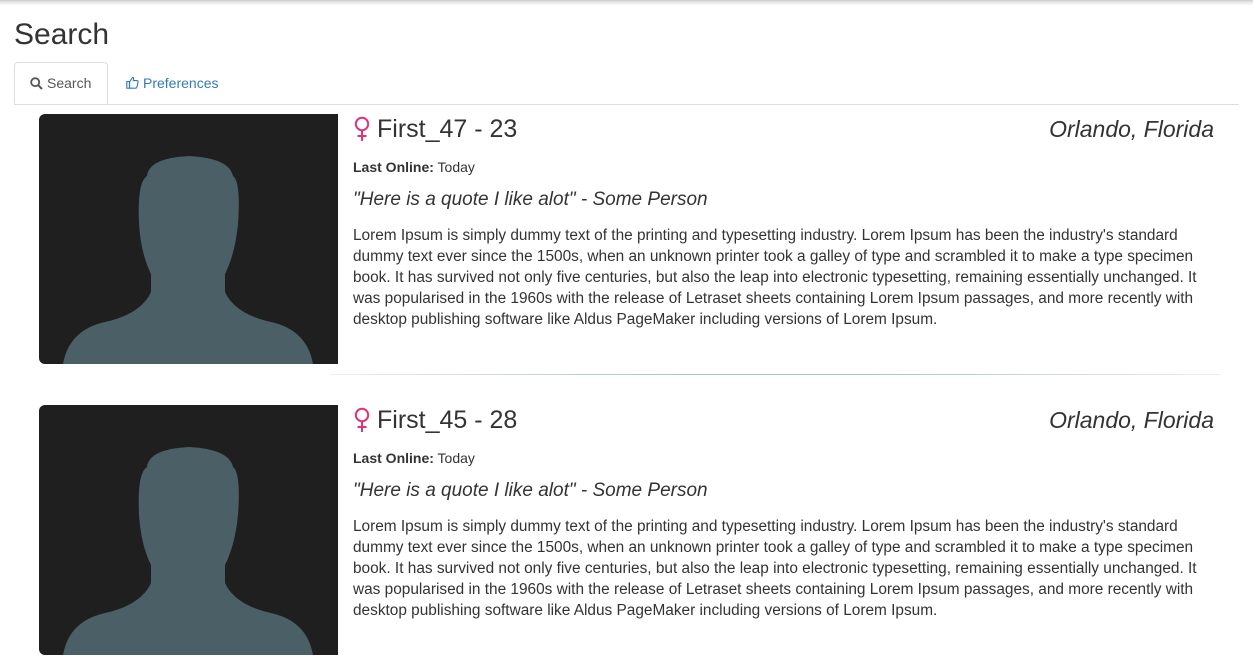 Image resolution: width=1253 pixels, height=663 pixels. What do you see at coordinates (36, 83) in the screenshot?
I see `search-icon` at bounding box center [36, 83].